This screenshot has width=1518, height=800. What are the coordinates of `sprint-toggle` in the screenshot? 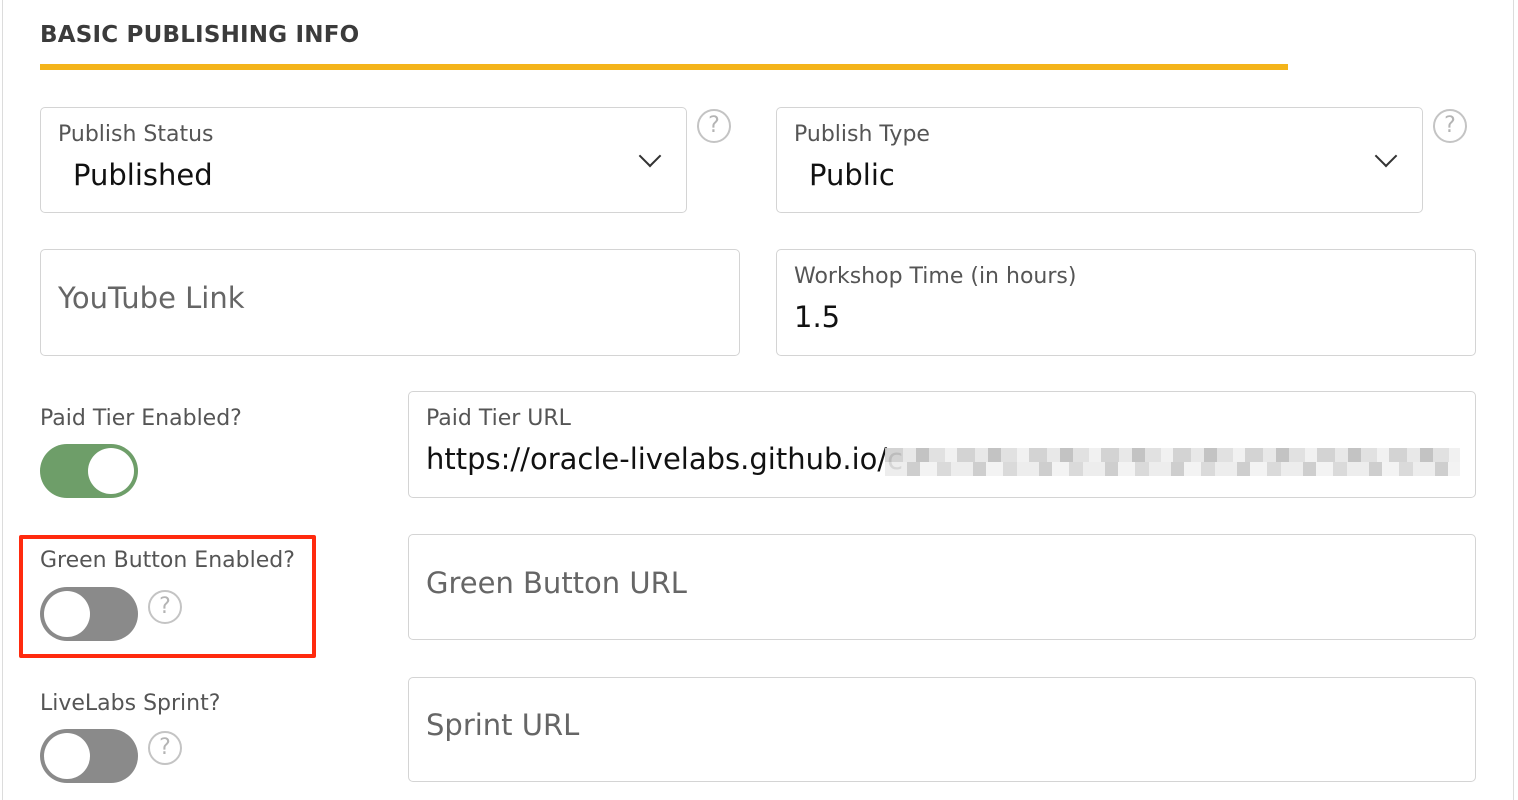 It's located at (89, 756).